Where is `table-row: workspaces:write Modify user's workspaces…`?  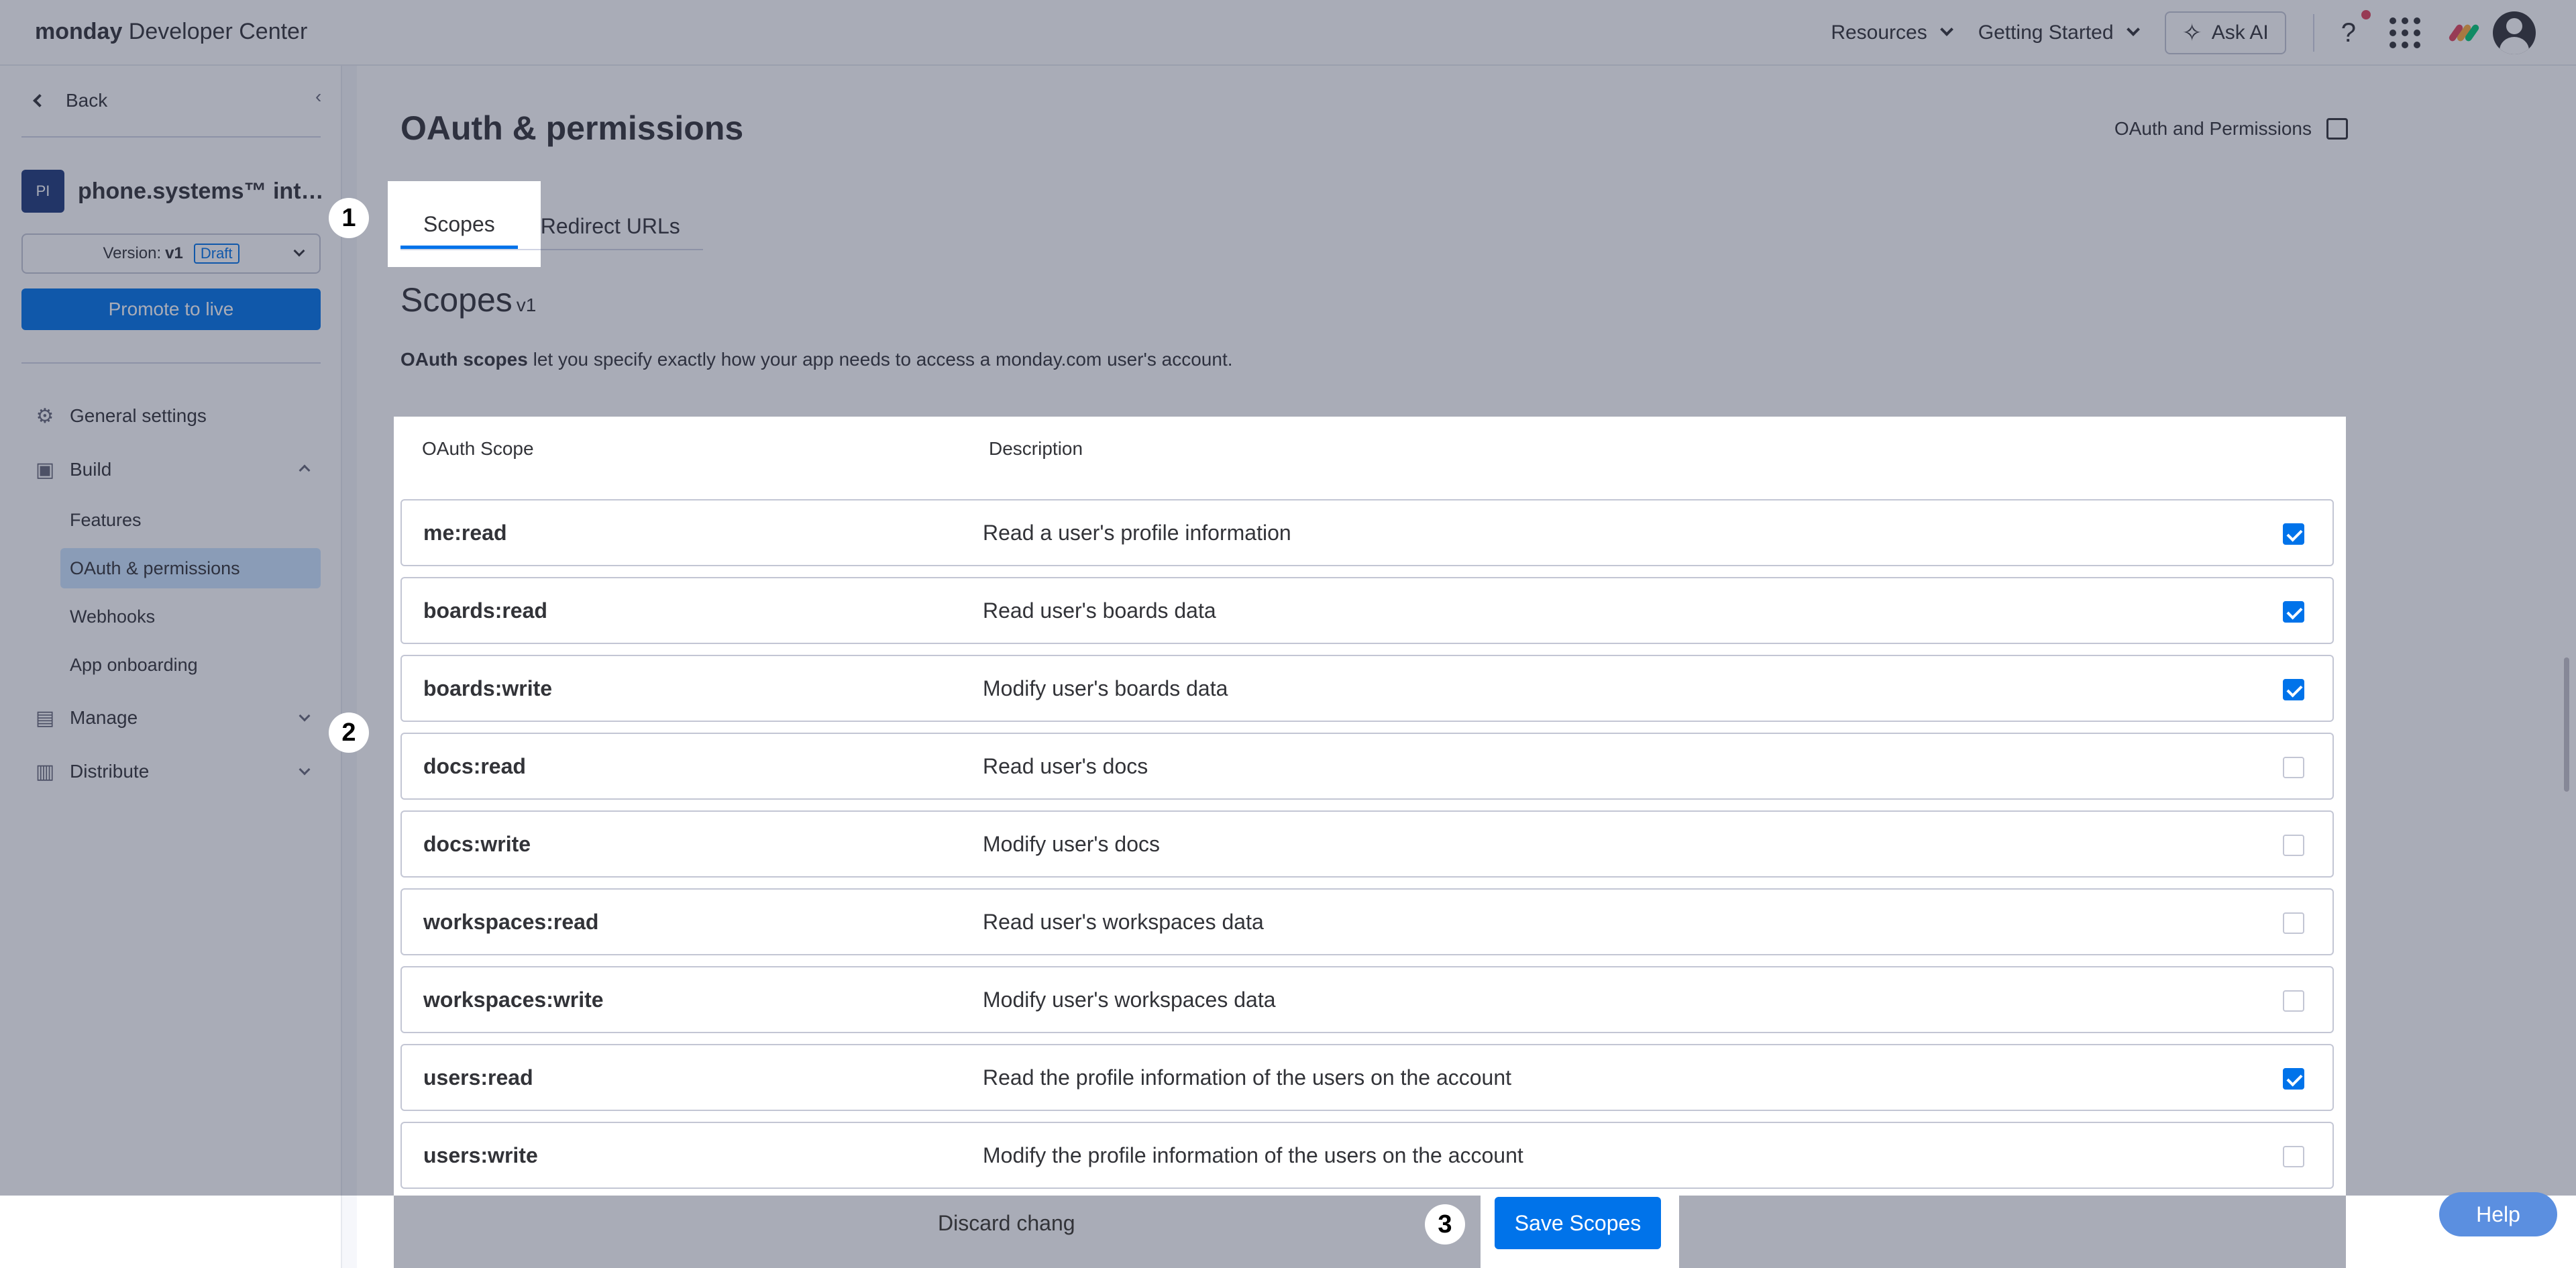 table-row: workspaces:write Modify user's workspaces… is located at coordinates (1367, 999).